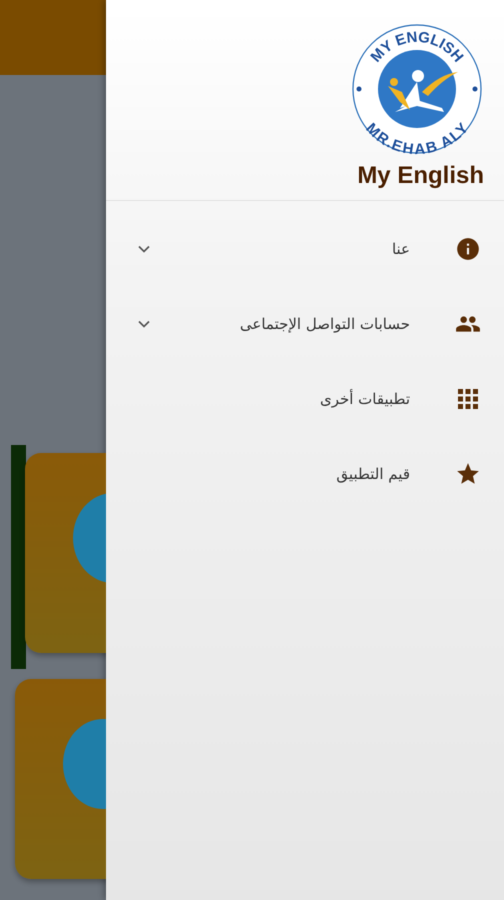 Image resolution: width=504 pixels, height=900 pixels. Describe the element at coordinates (468, 398) in the screenshot. I see `grid-icon` at that location.